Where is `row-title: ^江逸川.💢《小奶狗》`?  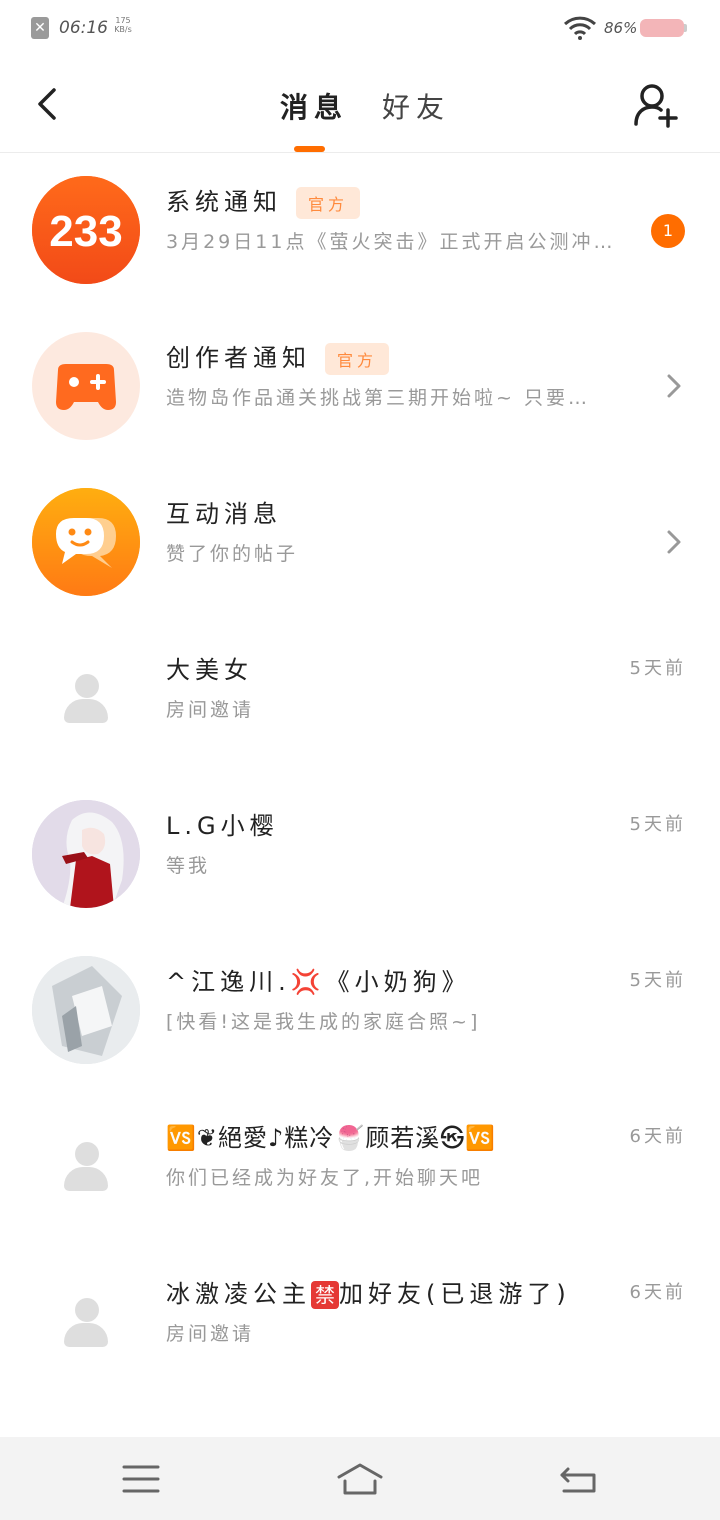 row-title: ^江逸川.💢《小奶狗》 is located at coordinates (318, 979).